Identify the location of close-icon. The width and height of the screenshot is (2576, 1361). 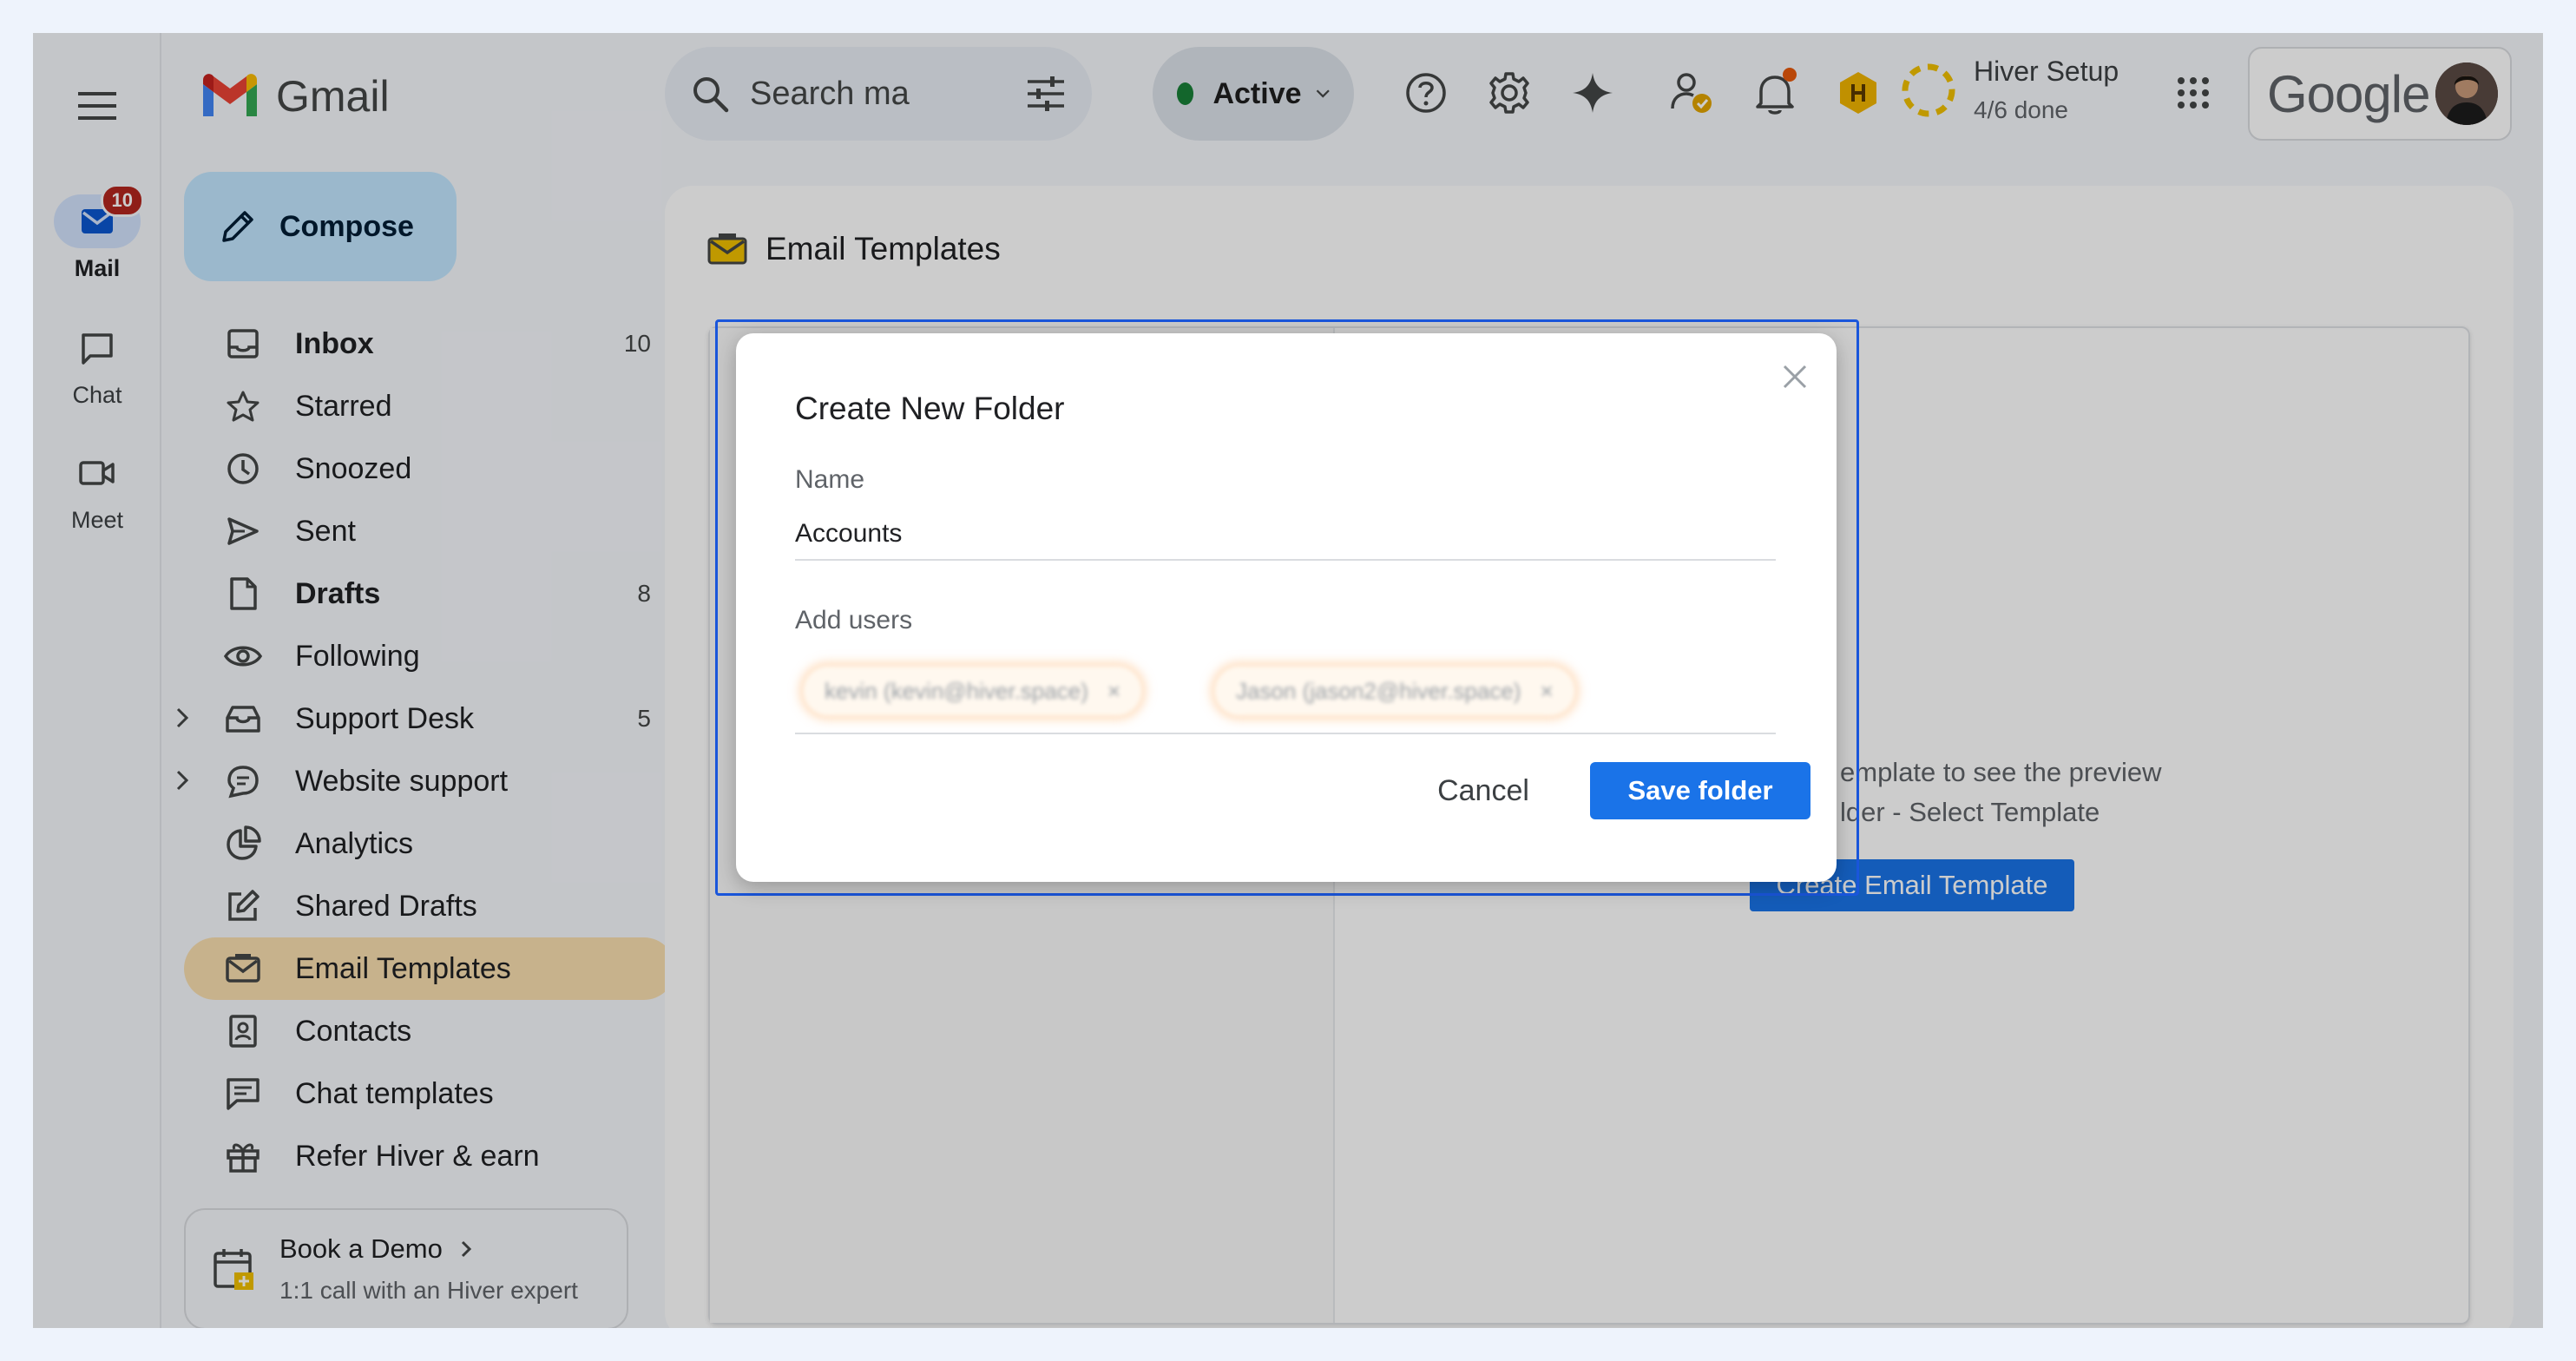
(1795, 377).